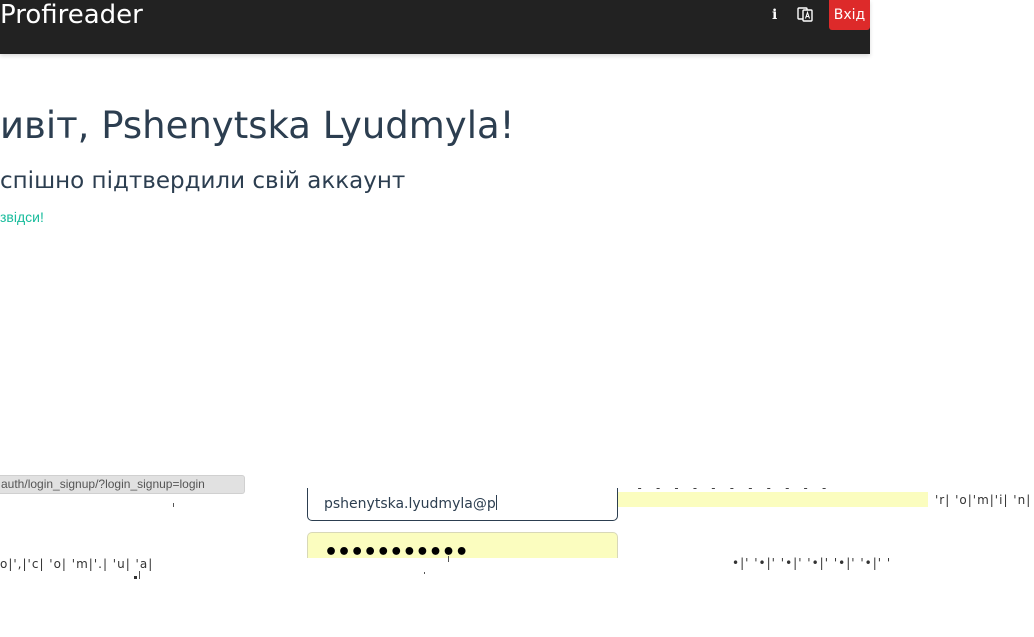 This screenshot has width=1034, height=637. Describe the element at coordinates (122, 484) in the screenshot. I see `status-bar-url: auth/login_signup/?login_signup=login` at that location.